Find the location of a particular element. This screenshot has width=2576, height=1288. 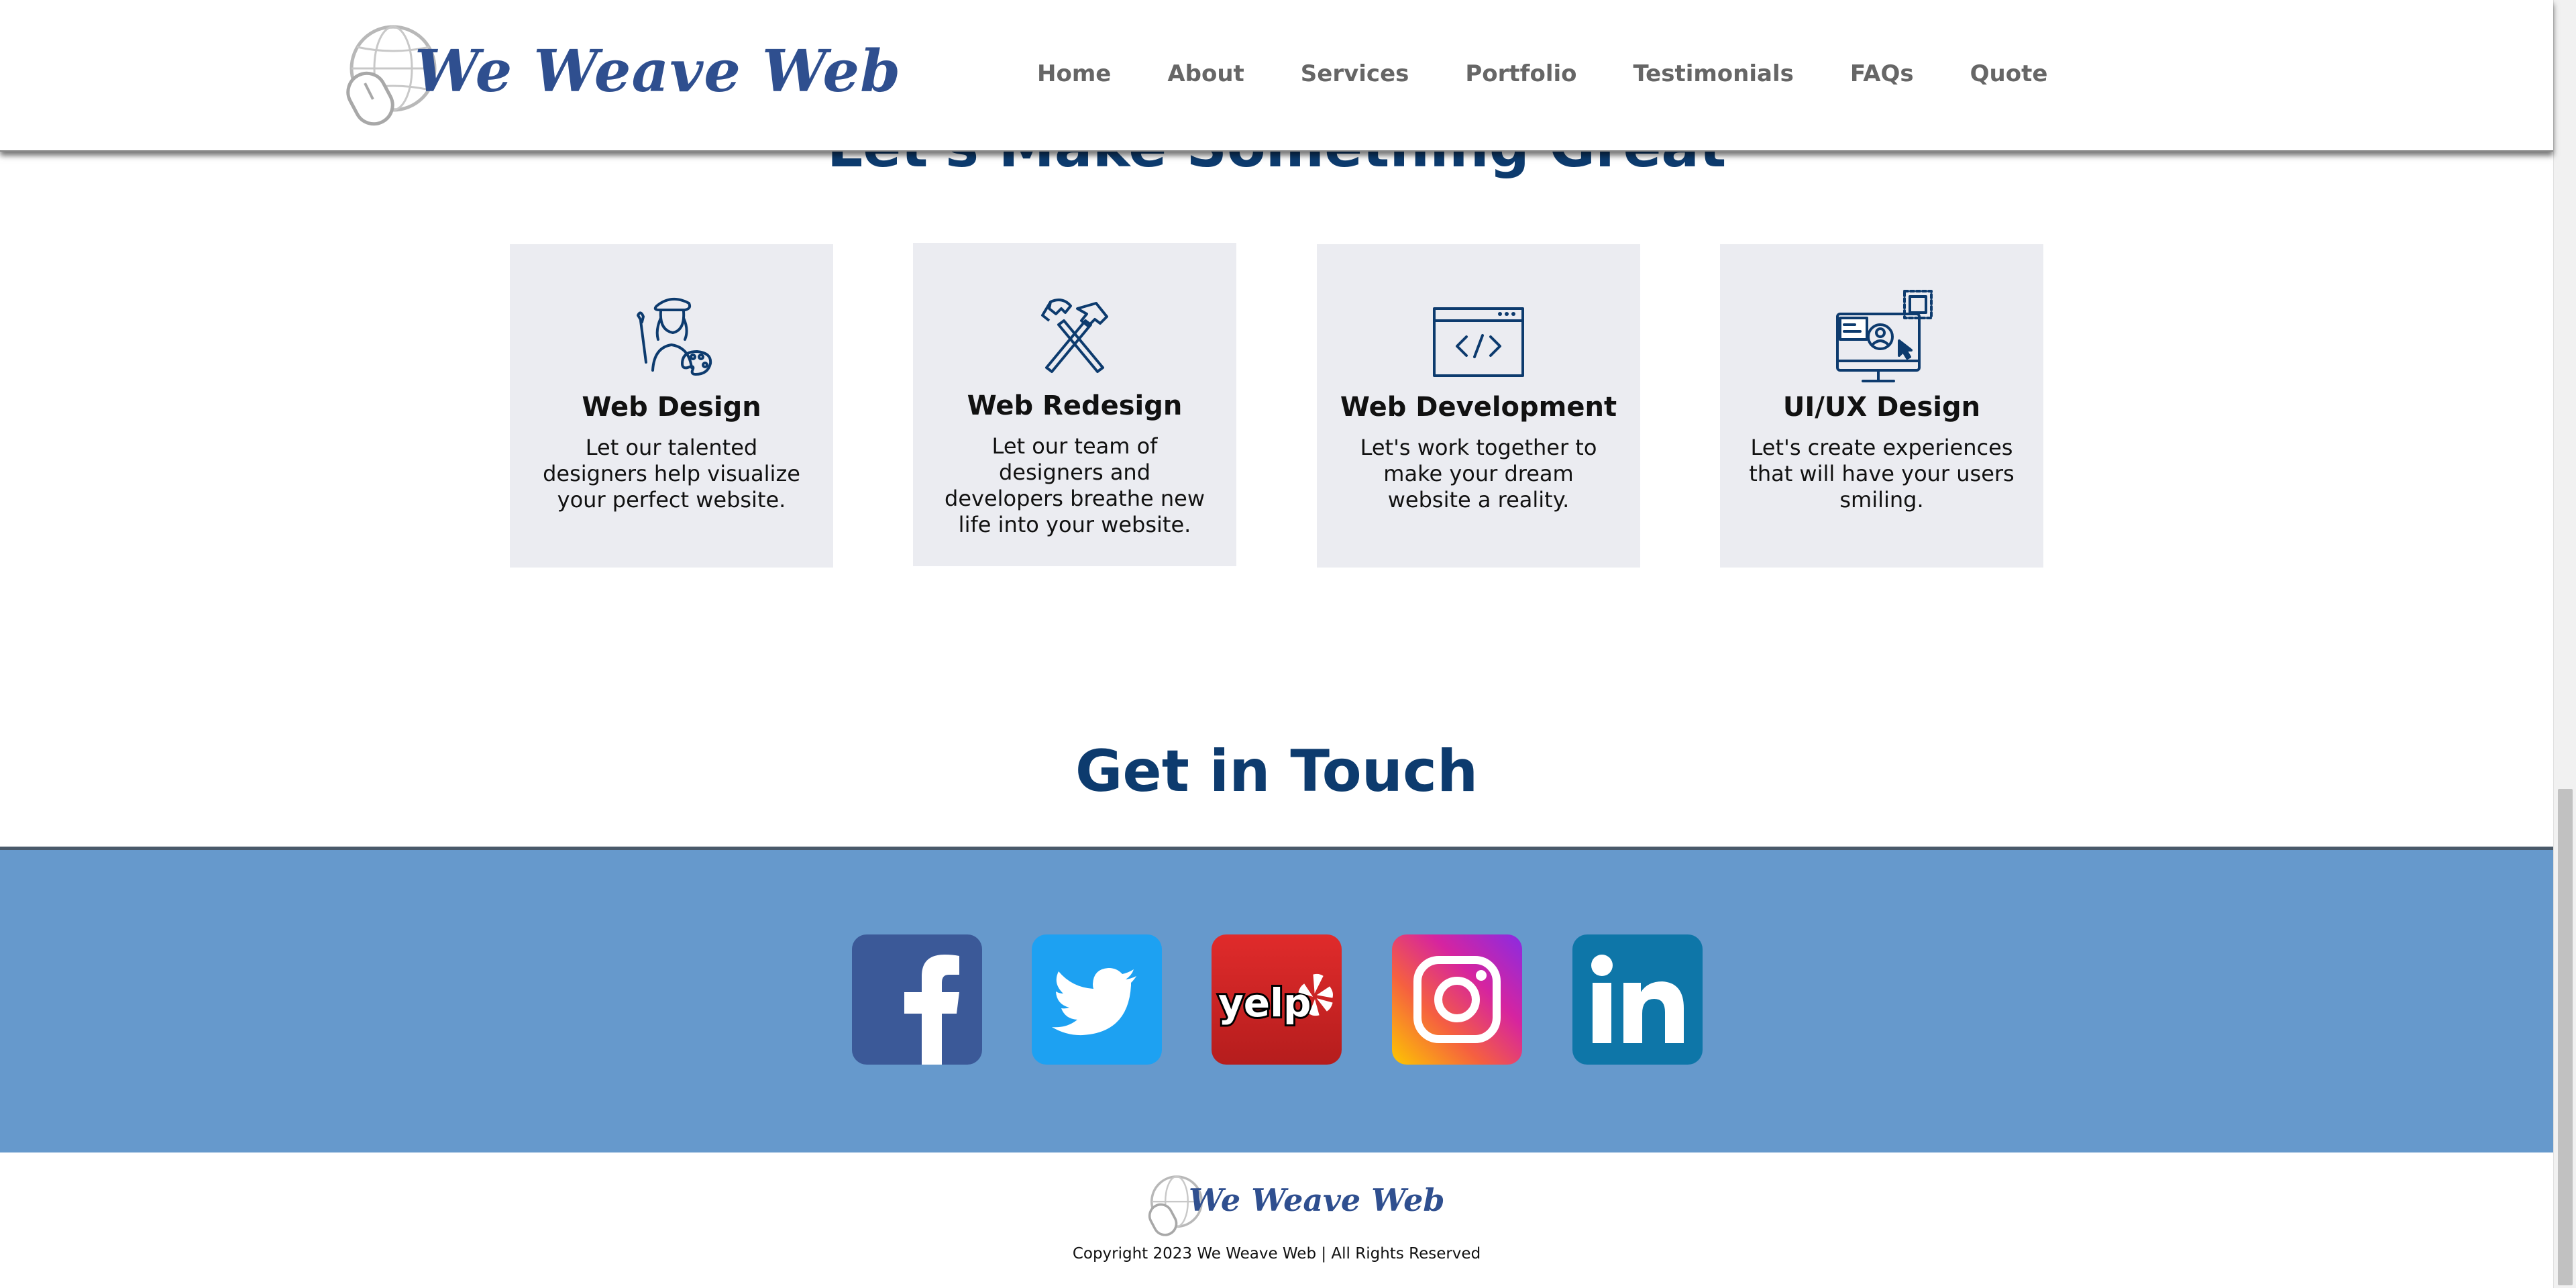

nav-portfolio: Portfolio is located at coordinates (1520, 73).